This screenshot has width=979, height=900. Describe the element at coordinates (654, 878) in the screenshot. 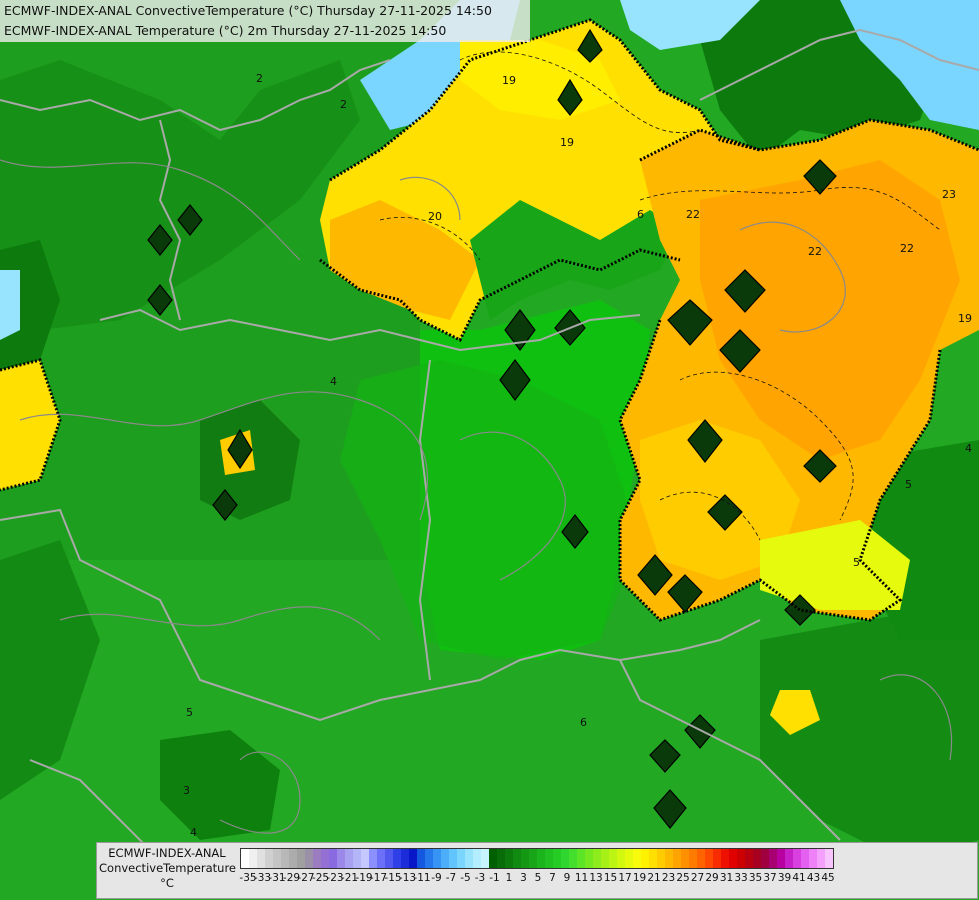

I see `legend-tick-label: 21` at that location.